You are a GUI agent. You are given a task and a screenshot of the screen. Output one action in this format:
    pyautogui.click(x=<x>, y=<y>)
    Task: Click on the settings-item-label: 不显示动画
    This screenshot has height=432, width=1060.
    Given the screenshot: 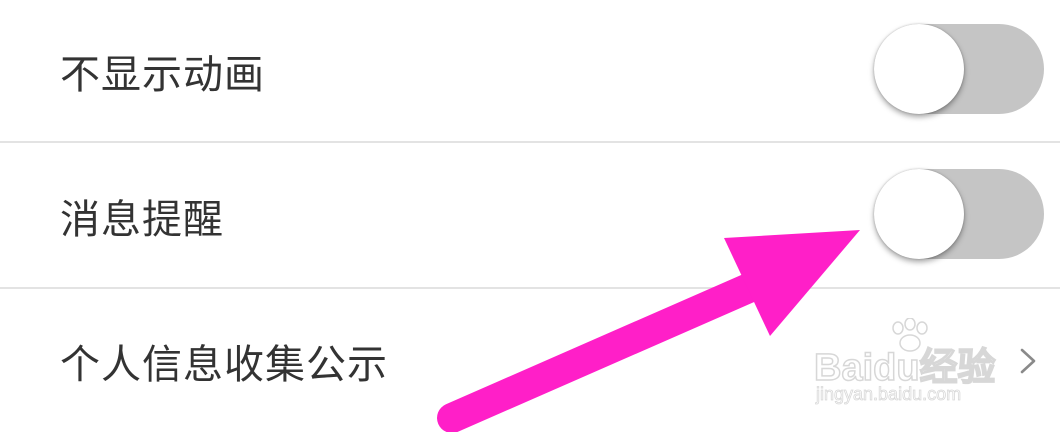 What is the action you would take?
    pyautogui.click(x=162, y=75)
    